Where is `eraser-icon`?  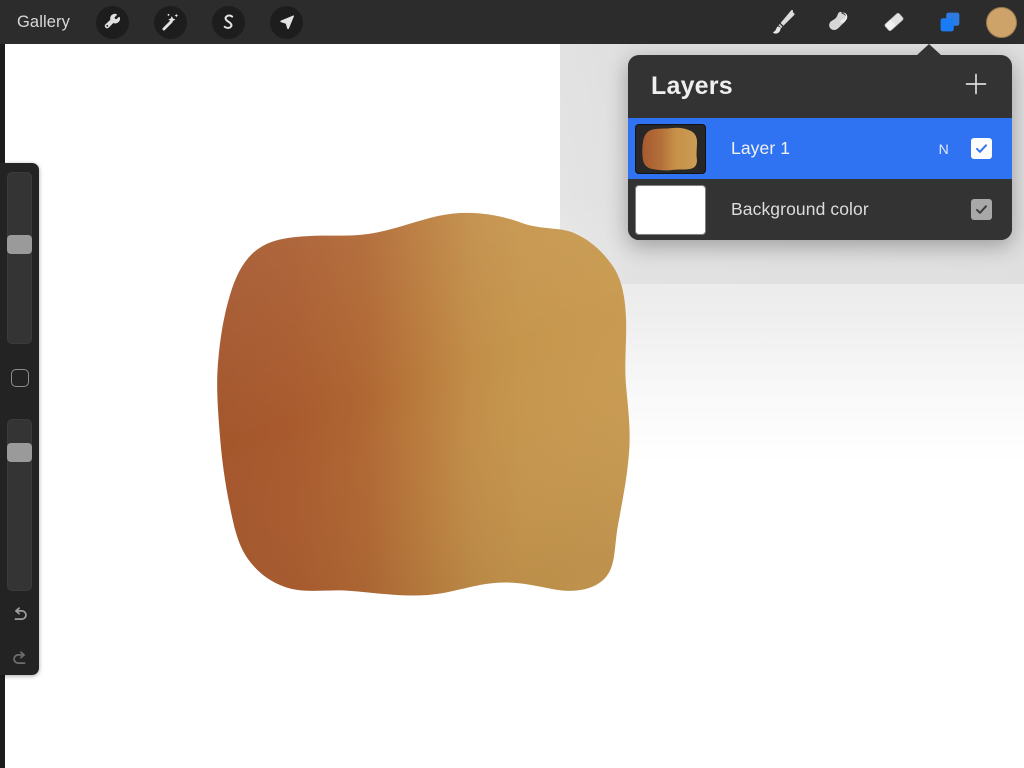 eraser-icon is located at coordinates (894, 22).